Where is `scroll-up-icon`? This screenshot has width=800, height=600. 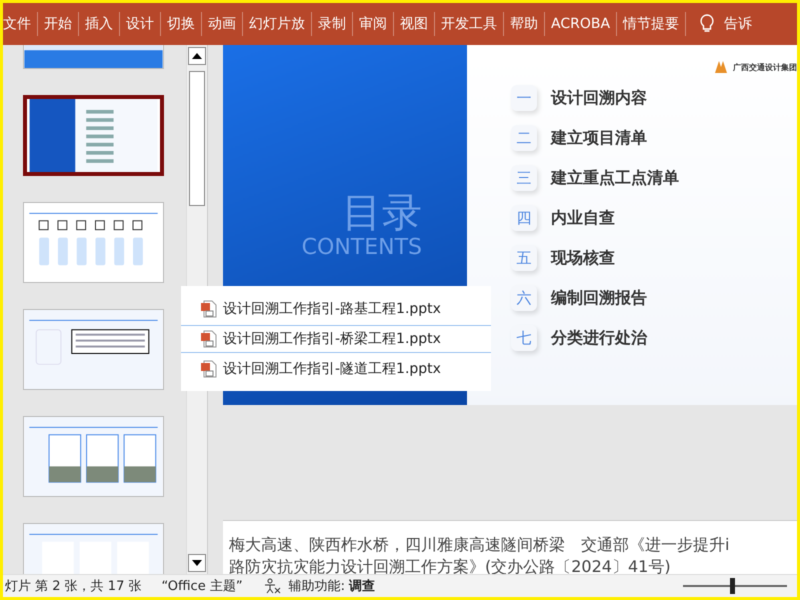 scroll-up-icon is located at coordinates (197, 56).